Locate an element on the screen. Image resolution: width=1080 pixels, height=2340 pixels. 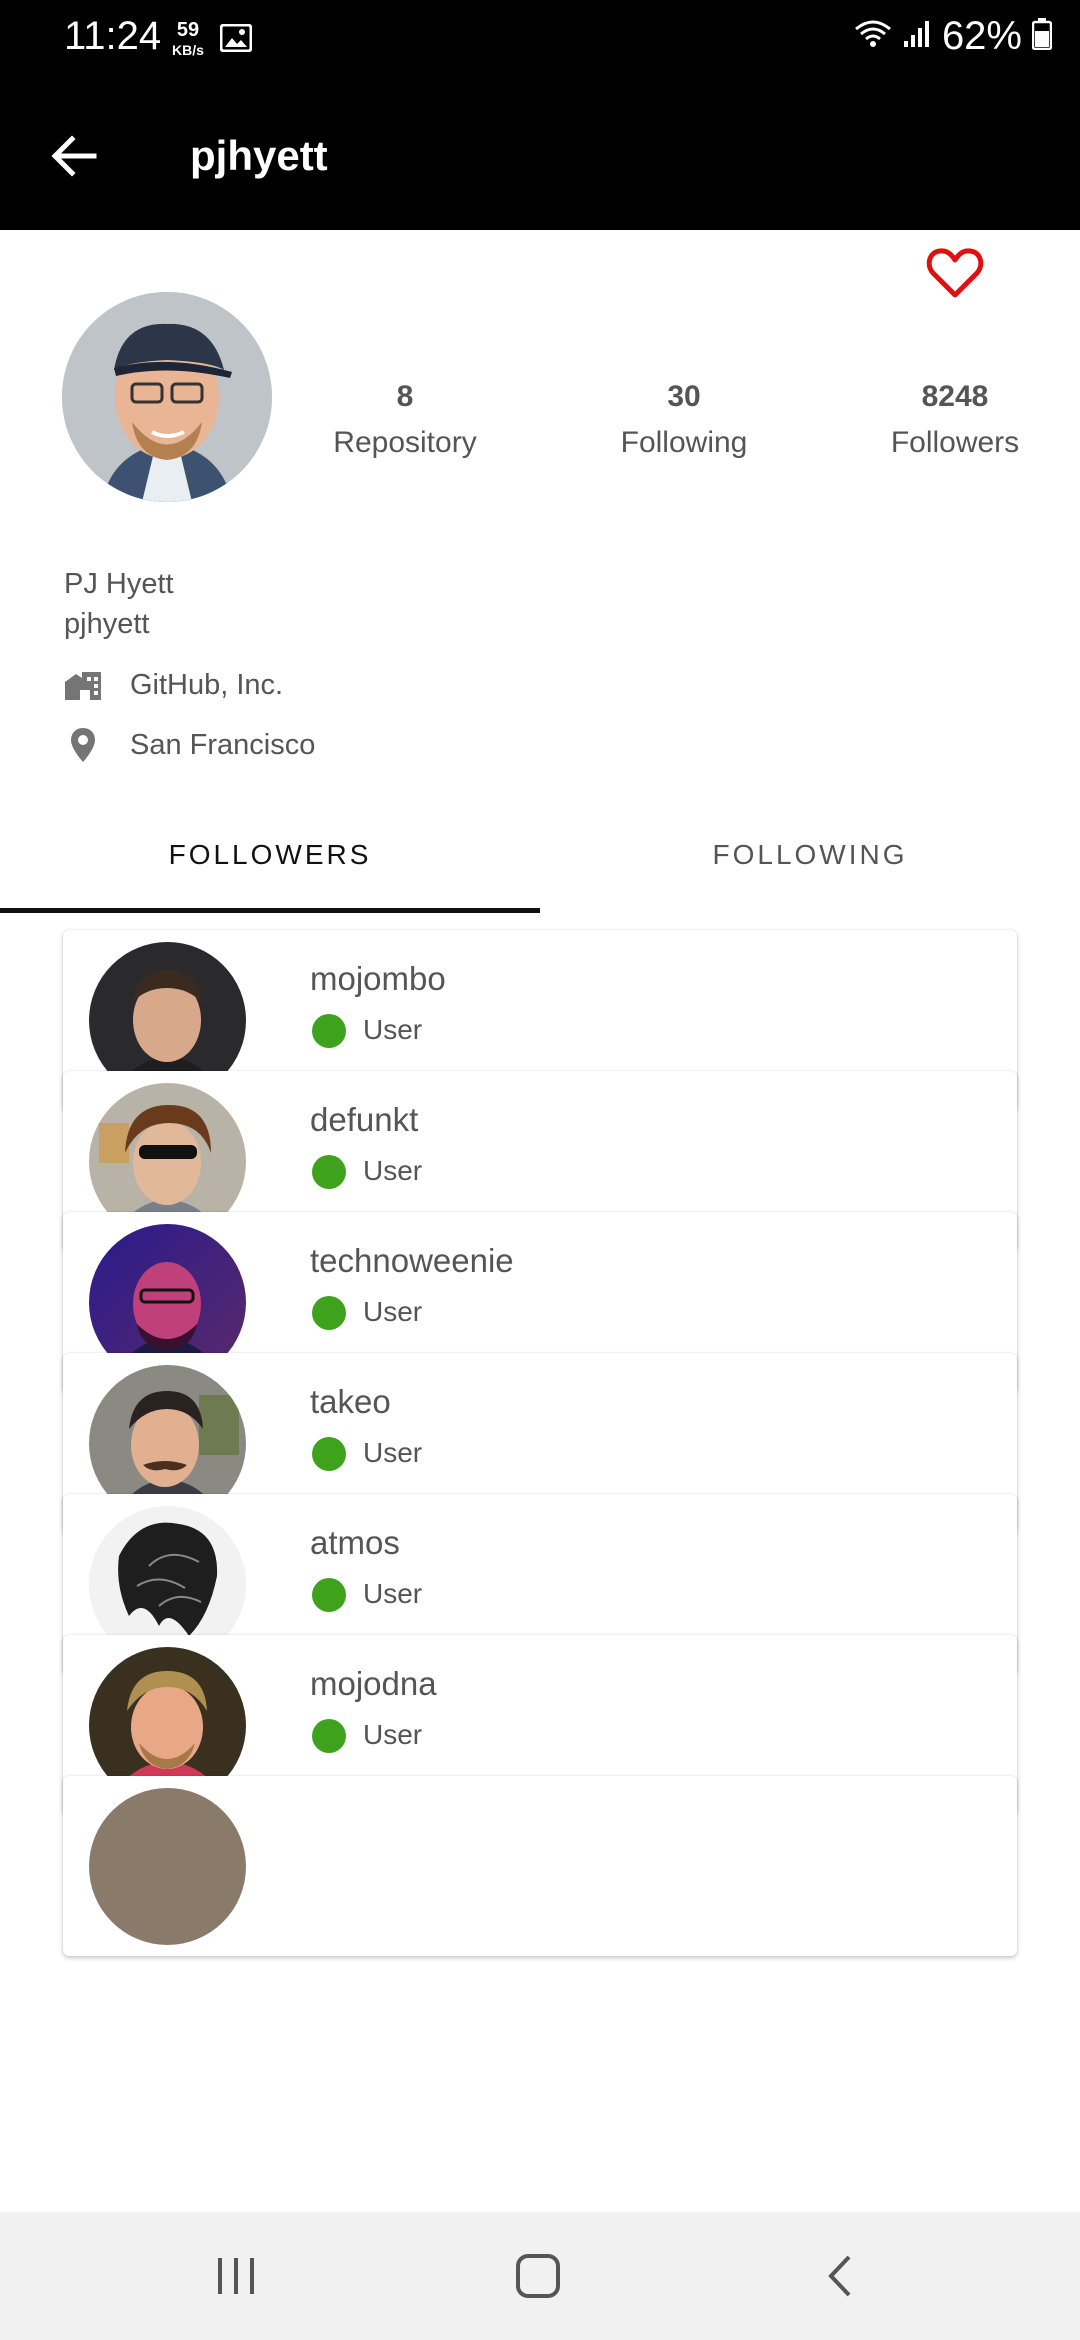
tab-following: FOLLOWING is located at coordinates (810, 856).